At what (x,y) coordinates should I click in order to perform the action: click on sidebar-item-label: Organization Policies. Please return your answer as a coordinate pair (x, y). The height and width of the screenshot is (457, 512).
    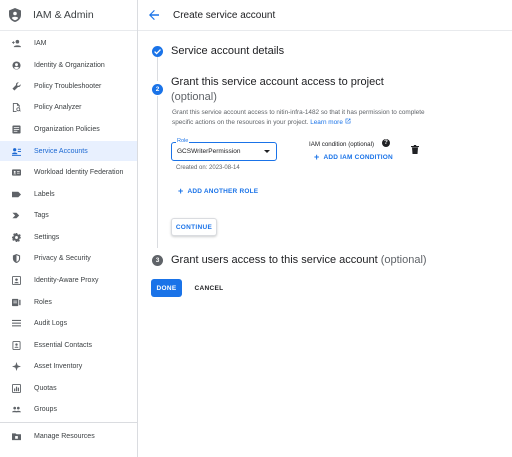
    Looking at the image, I should click on (67, 129).